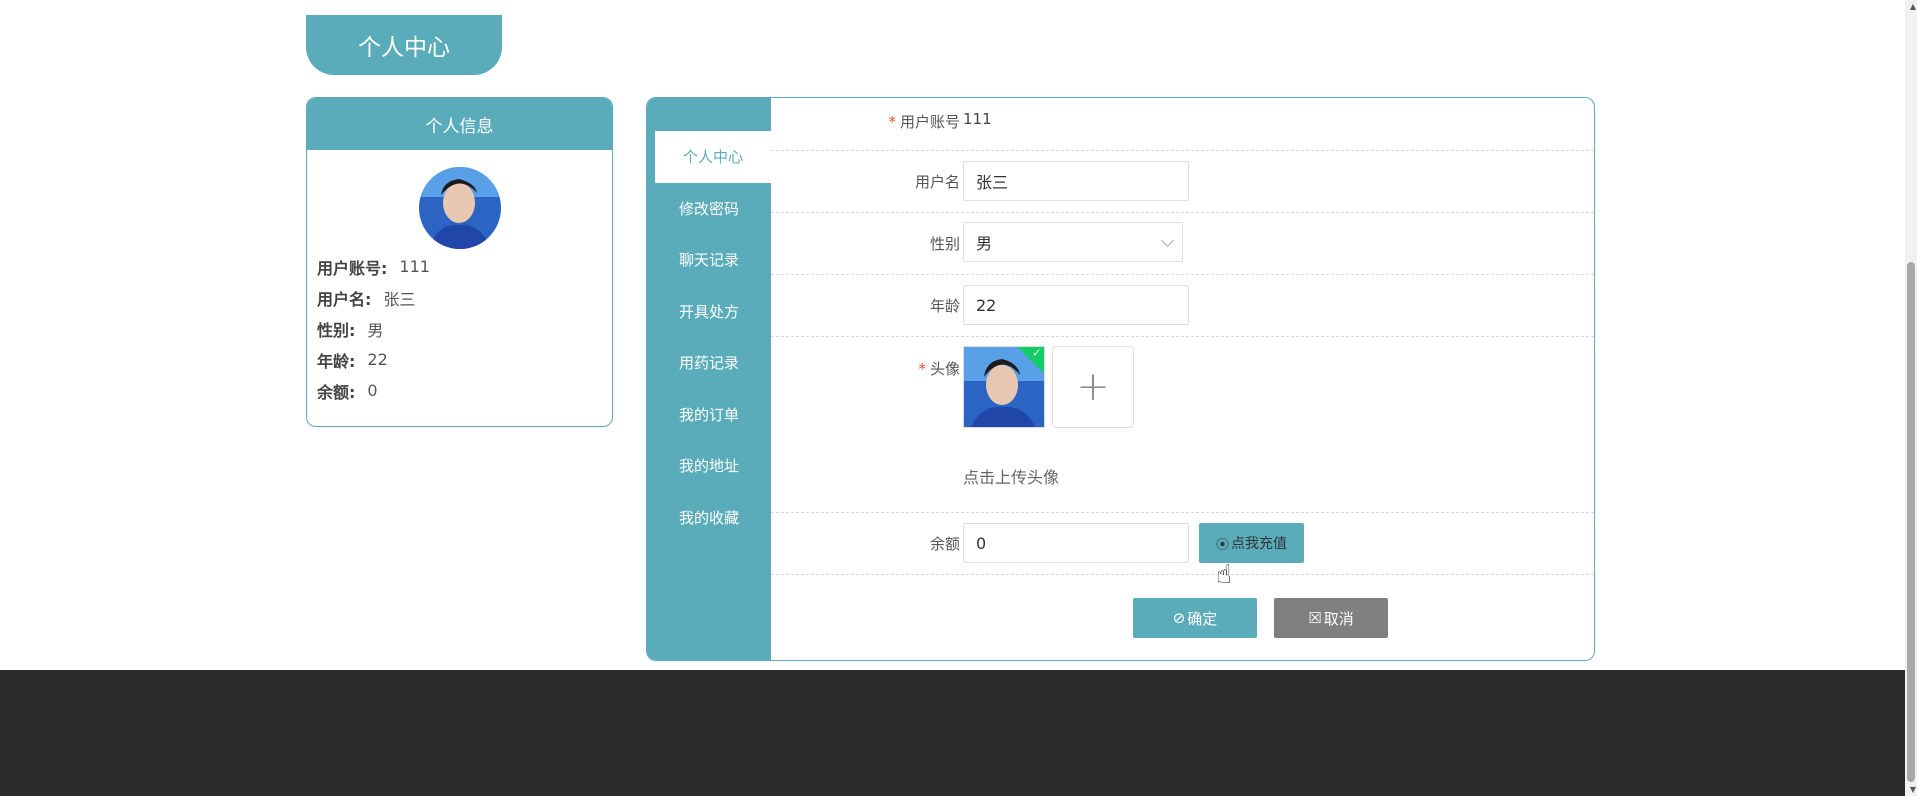 This screenshot has height=796, width=1917. I want to click on close-square-icon: ☒, so click(1315, 618).